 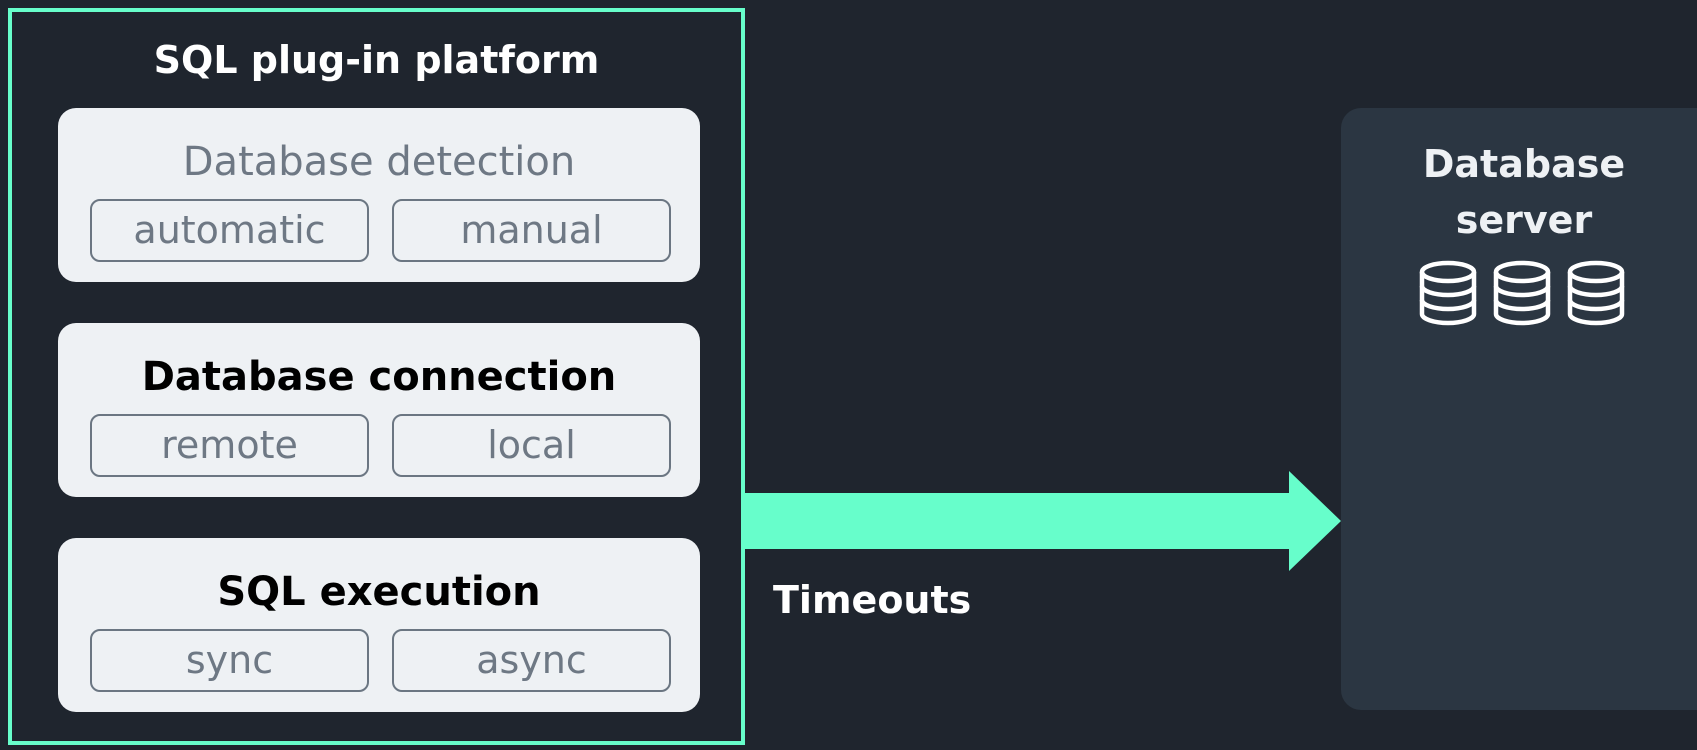 What do you see at coordinates (531, 230) in the screenshot?
I see `manual-option: manual` at bounding box center [531, 230].